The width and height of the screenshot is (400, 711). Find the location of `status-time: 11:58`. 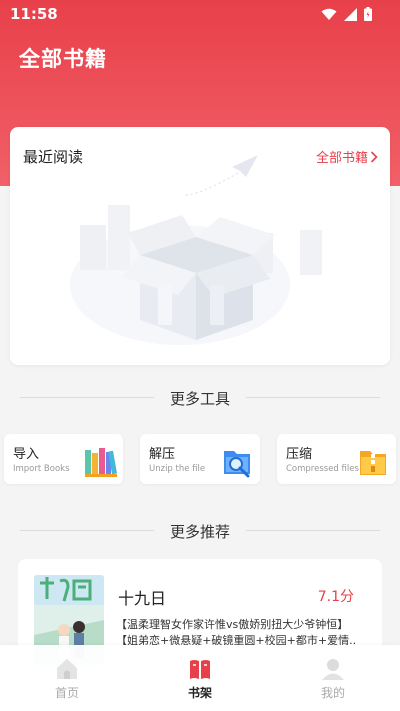

status-time: 11:58 is located at coordinates (34, 14).